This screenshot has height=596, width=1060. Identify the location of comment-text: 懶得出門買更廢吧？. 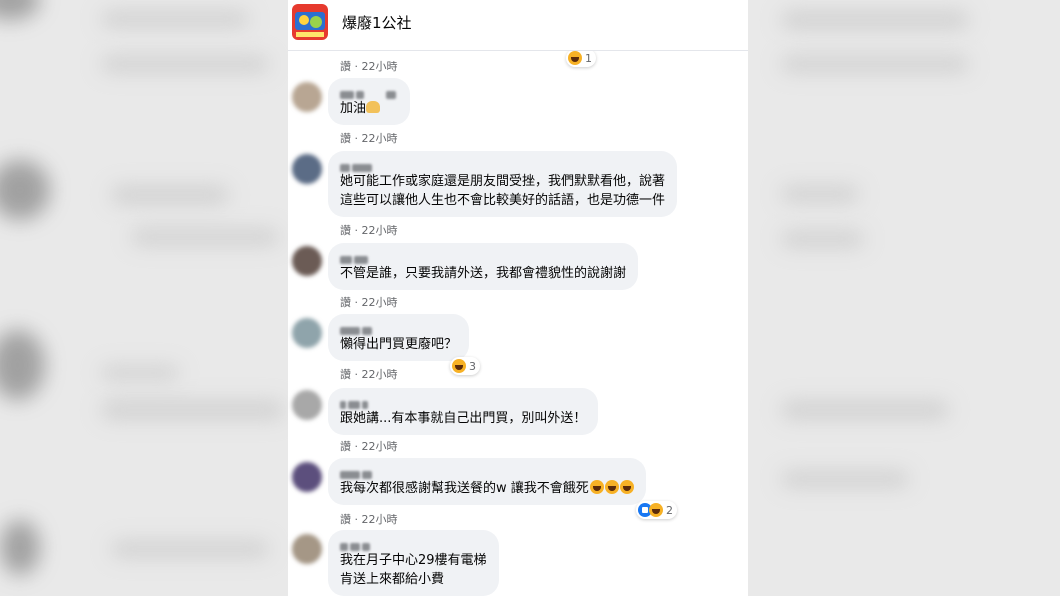
(399, 344).